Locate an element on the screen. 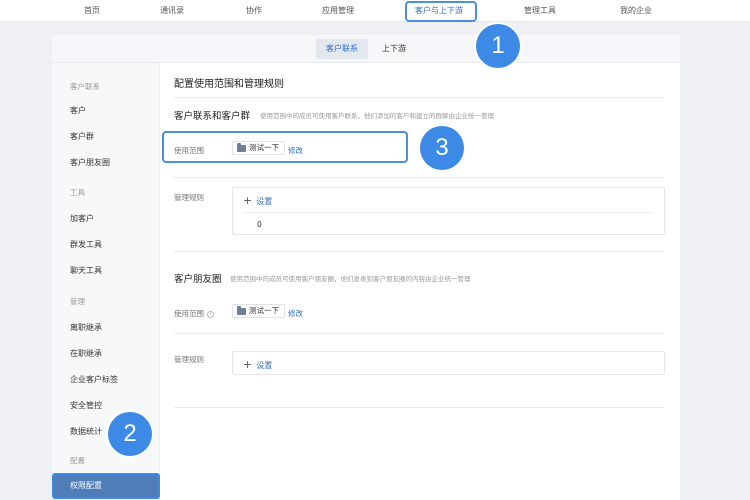  page-title: 配置使用范围和管理规则 is located at coordinates (229, 84).